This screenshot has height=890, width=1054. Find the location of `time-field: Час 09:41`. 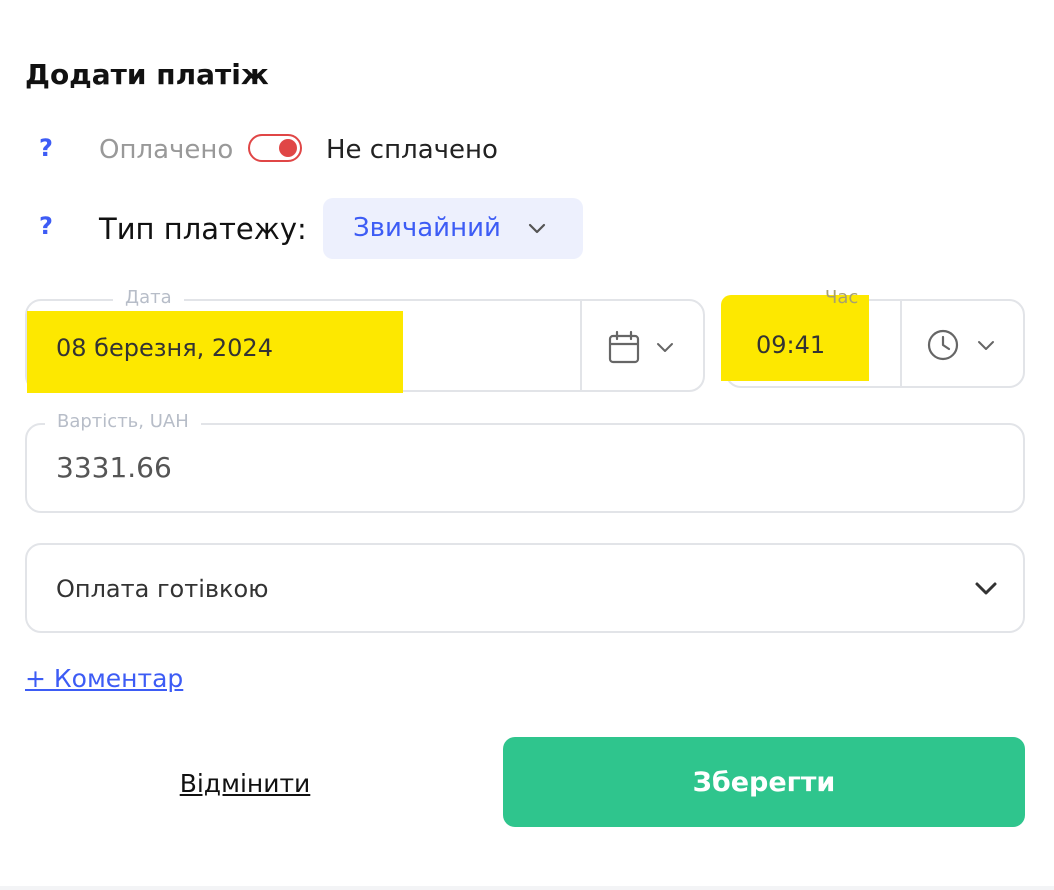

time-field: Час 09:41 is located at coordinates (873, 337).